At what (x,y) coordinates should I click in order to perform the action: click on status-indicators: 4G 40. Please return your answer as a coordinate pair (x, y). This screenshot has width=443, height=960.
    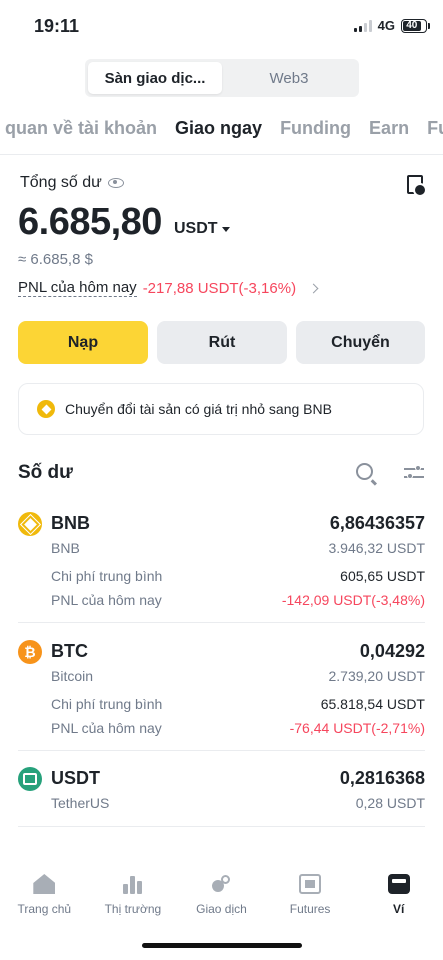
    Looking at the image, I should click on (391, 25).